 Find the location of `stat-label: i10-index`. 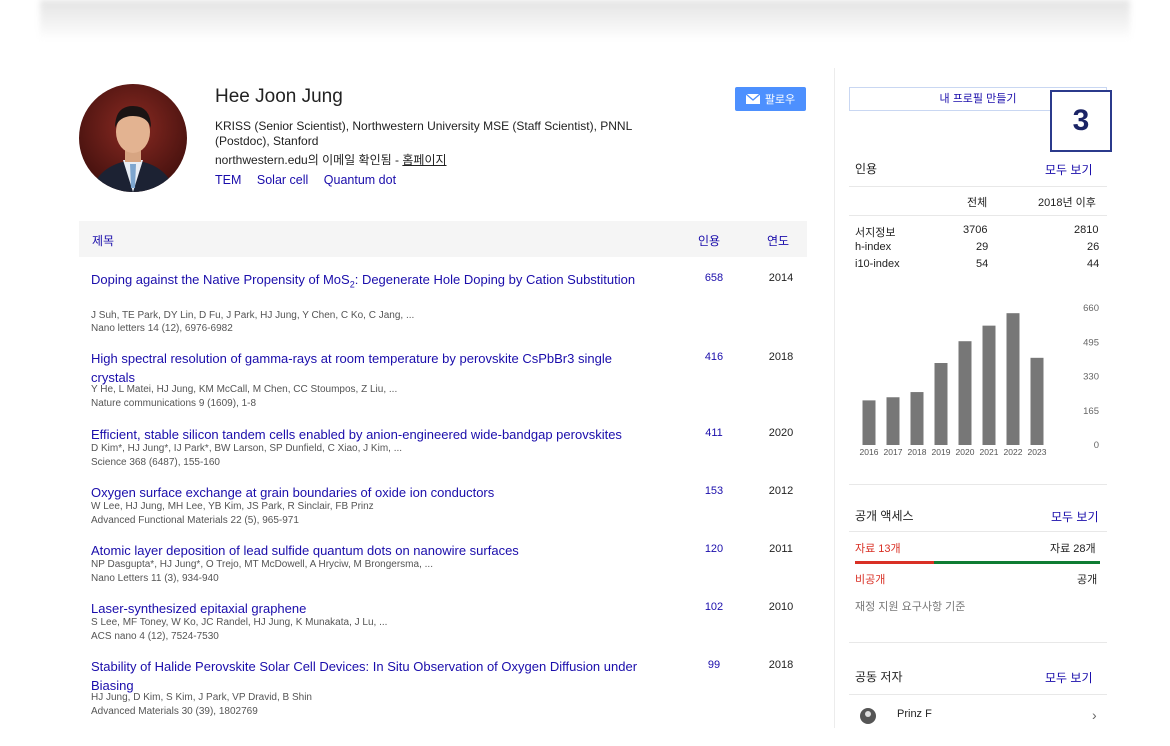

stat-label: i10-index is located at coordinates (877, 264).